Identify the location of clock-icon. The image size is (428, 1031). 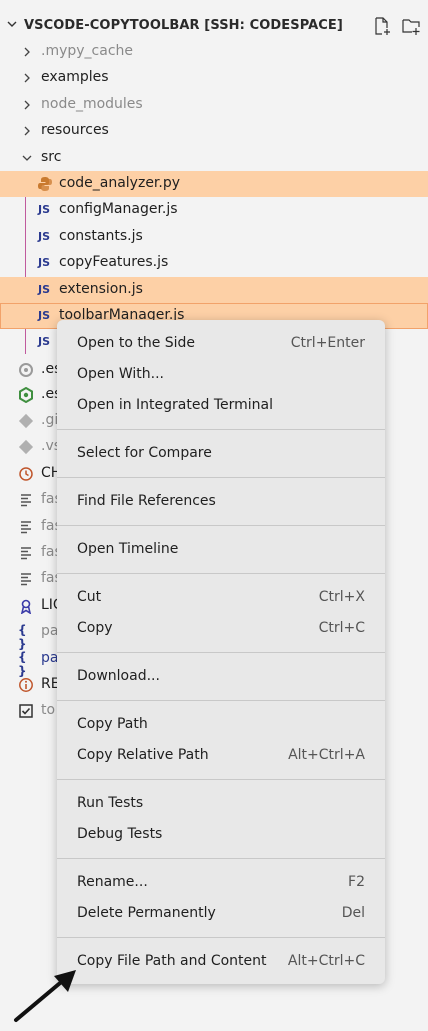
(26, 474).